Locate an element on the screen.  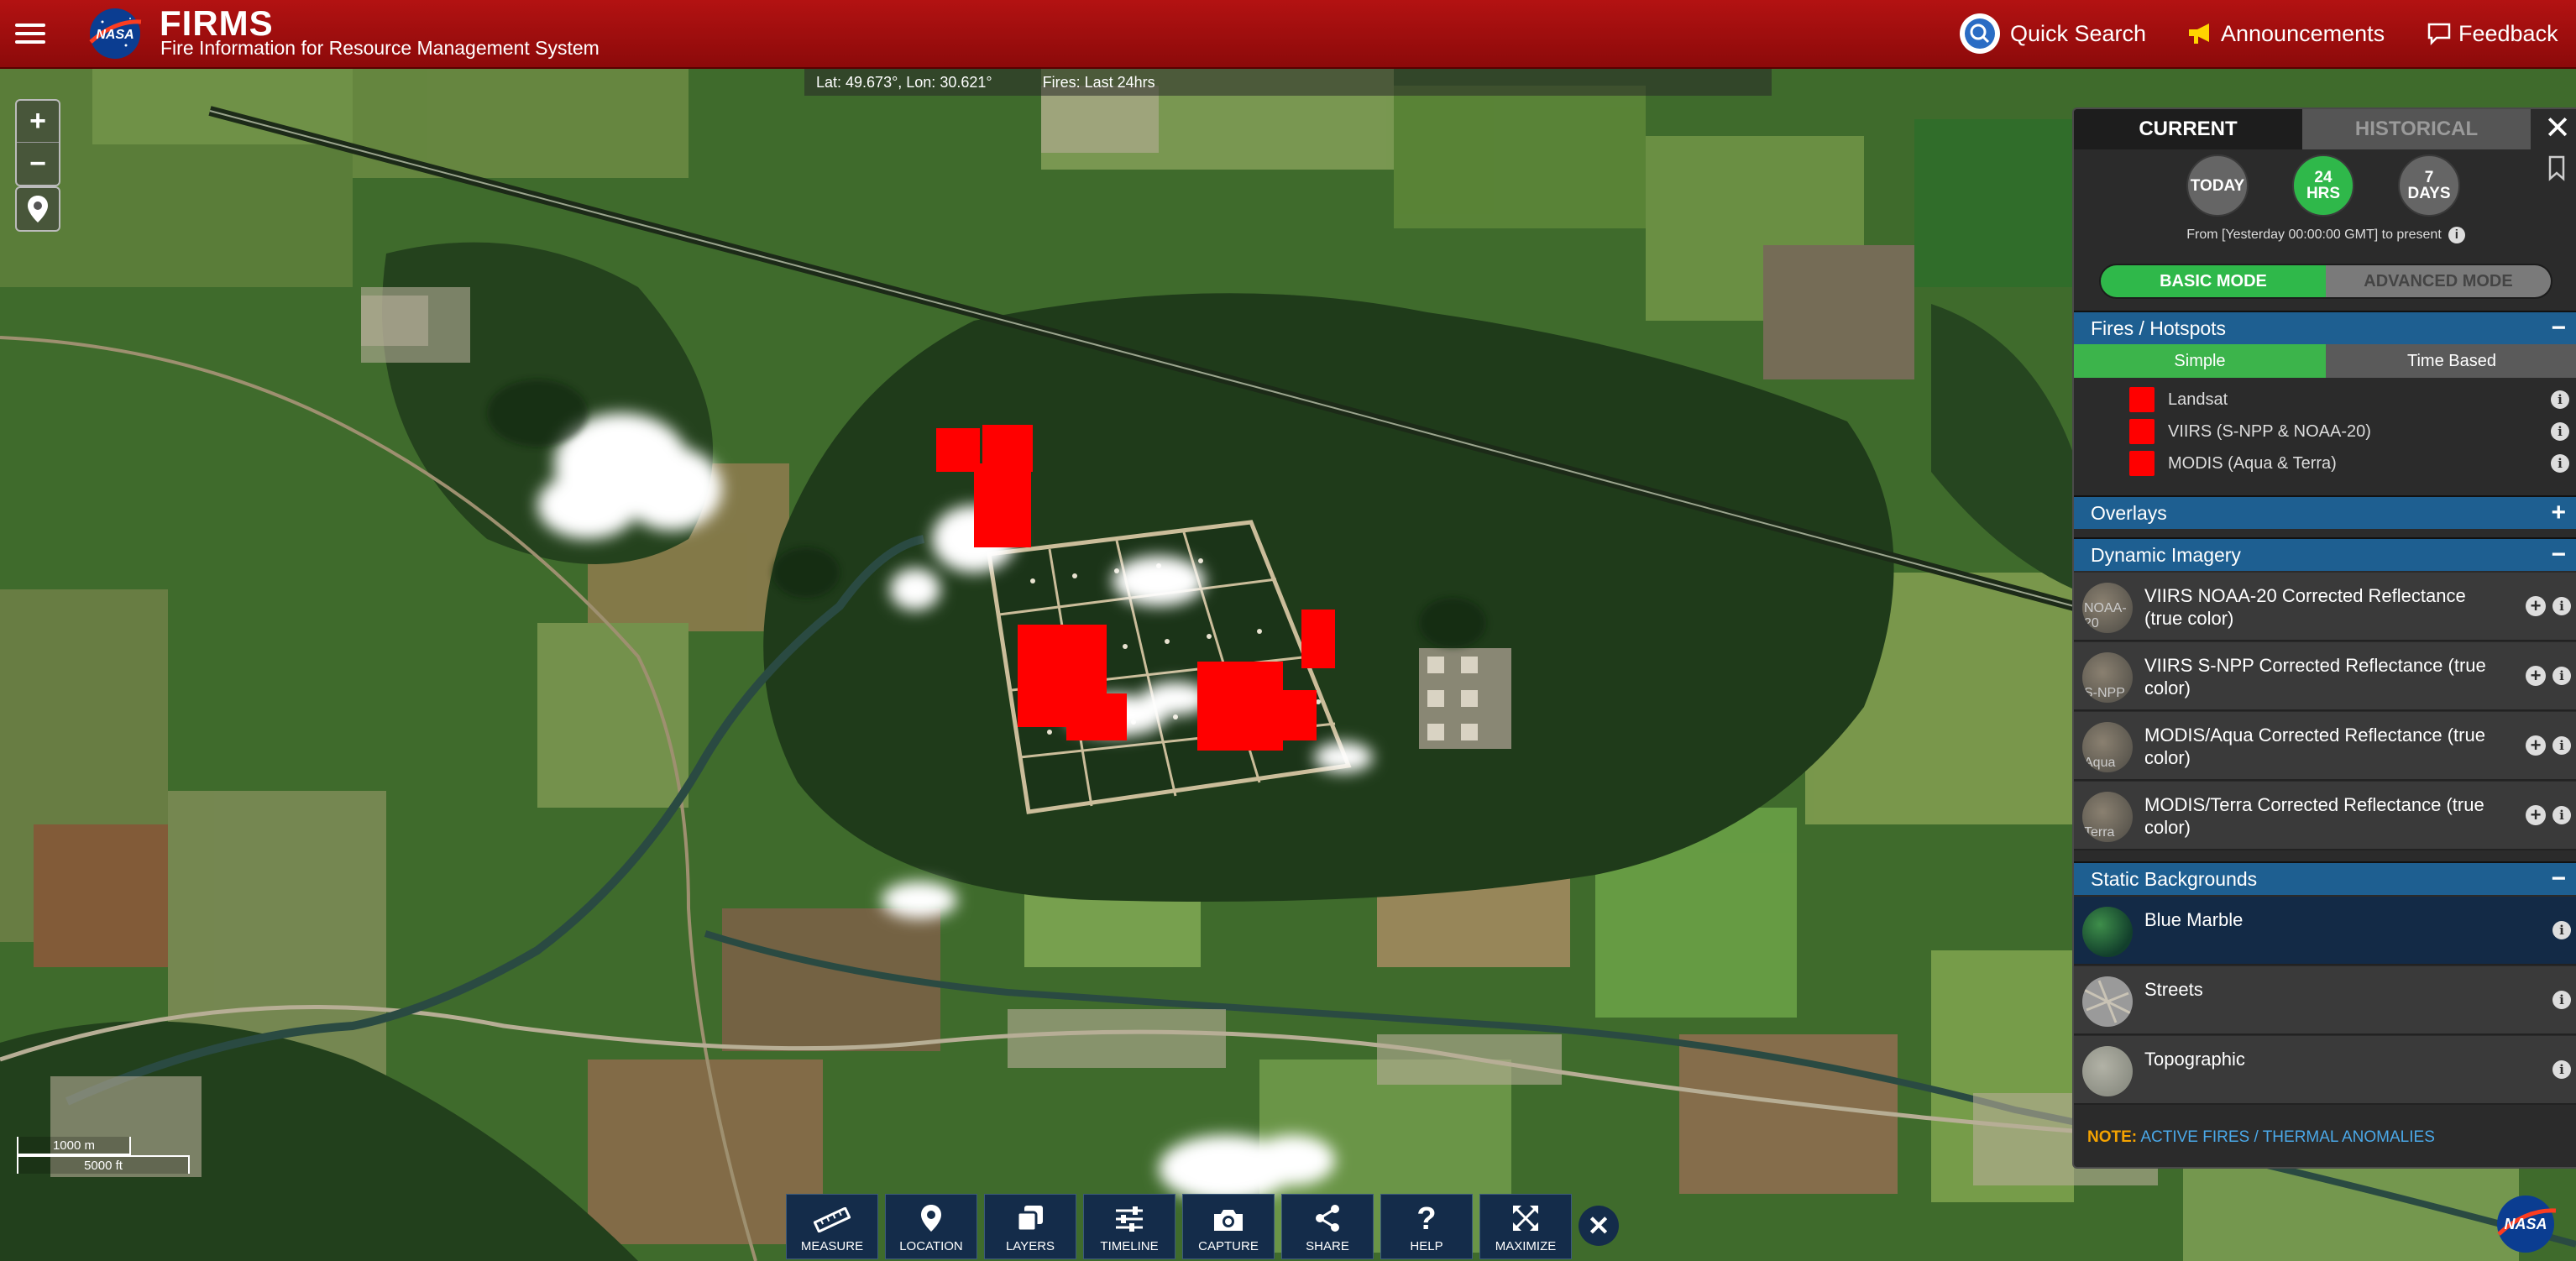
globe-icon is located at coordinates (2107, 932).